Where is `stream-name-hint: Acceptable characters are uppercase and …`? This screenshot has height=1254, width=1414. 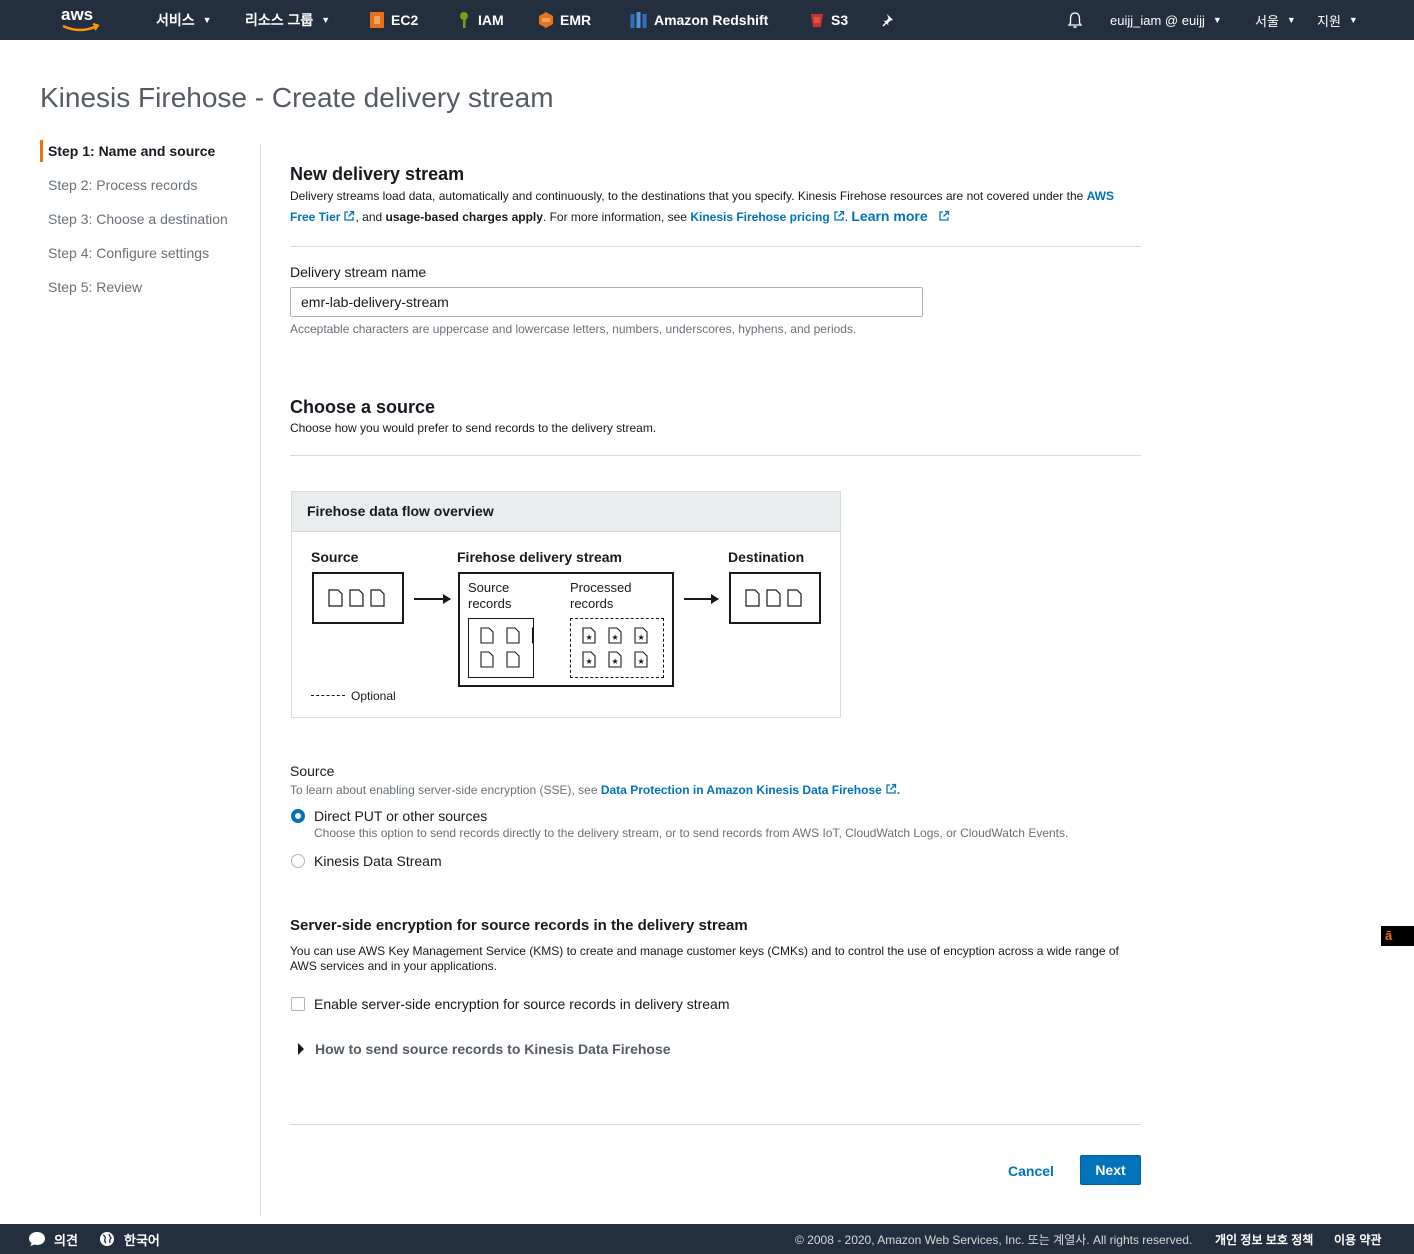 stream-name-hint: Acceptable characters are uppercase and … is located at coordinates (573, 329).